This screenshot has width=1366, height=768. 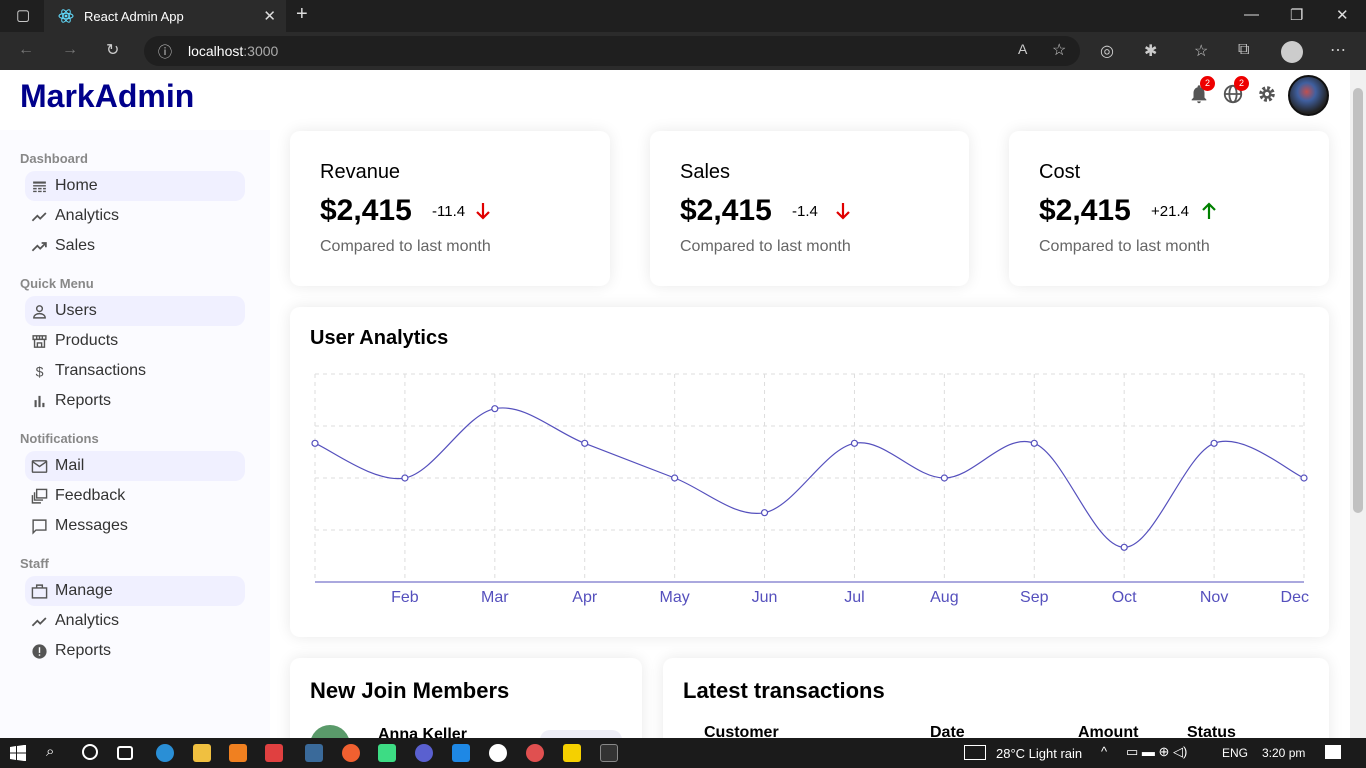 I want to click on tray-icons: ▭ ▬ ⊕ ◁), so click(x=1156, y=752).